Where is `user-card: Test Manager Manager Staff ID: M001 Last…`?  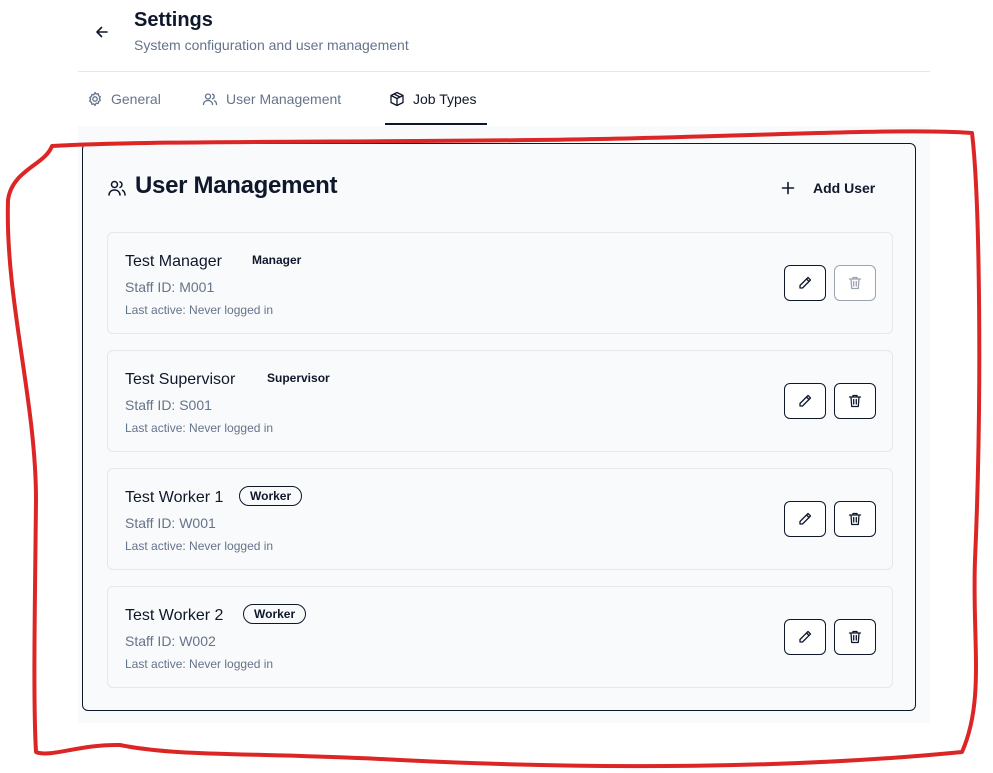 user-card: Test Manager Manager Staff ID: M001 Last… is located at coordinates (500, 283).